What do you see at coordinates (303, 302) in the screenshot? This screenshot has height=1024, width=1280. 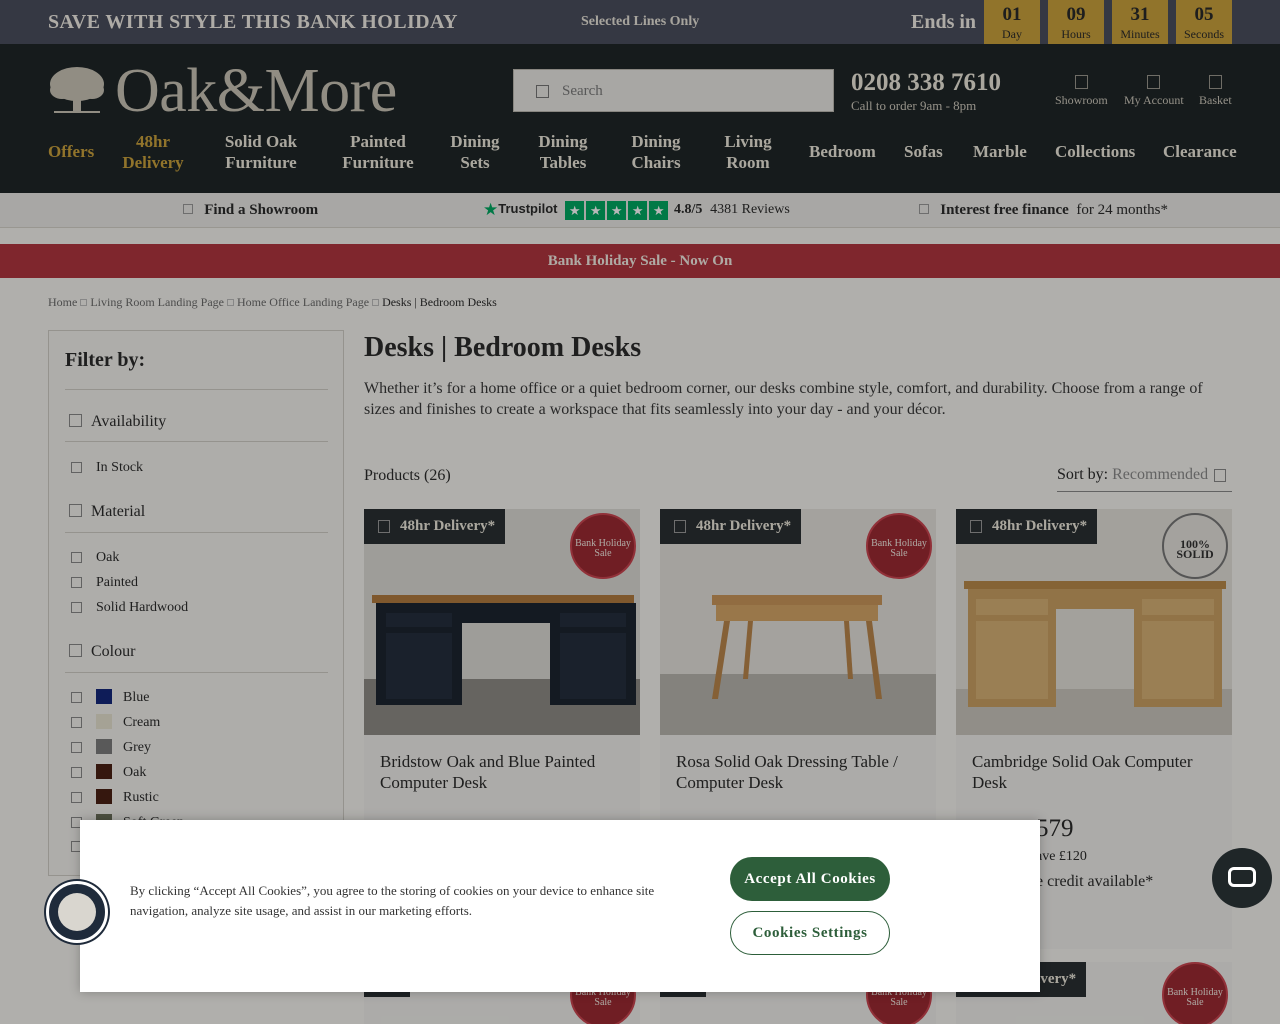 I see `breadcrumb-home-office: Home Office Landing Page` at bounding box center [303, 302].